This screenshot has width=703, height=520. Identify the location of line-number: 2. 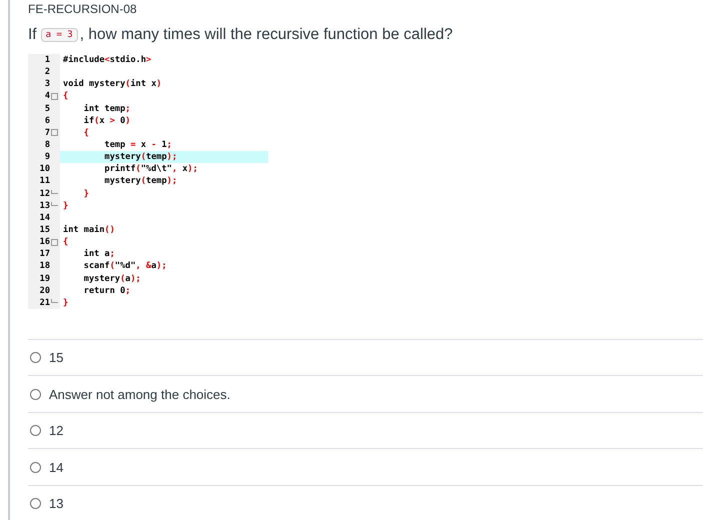
(47, 72).